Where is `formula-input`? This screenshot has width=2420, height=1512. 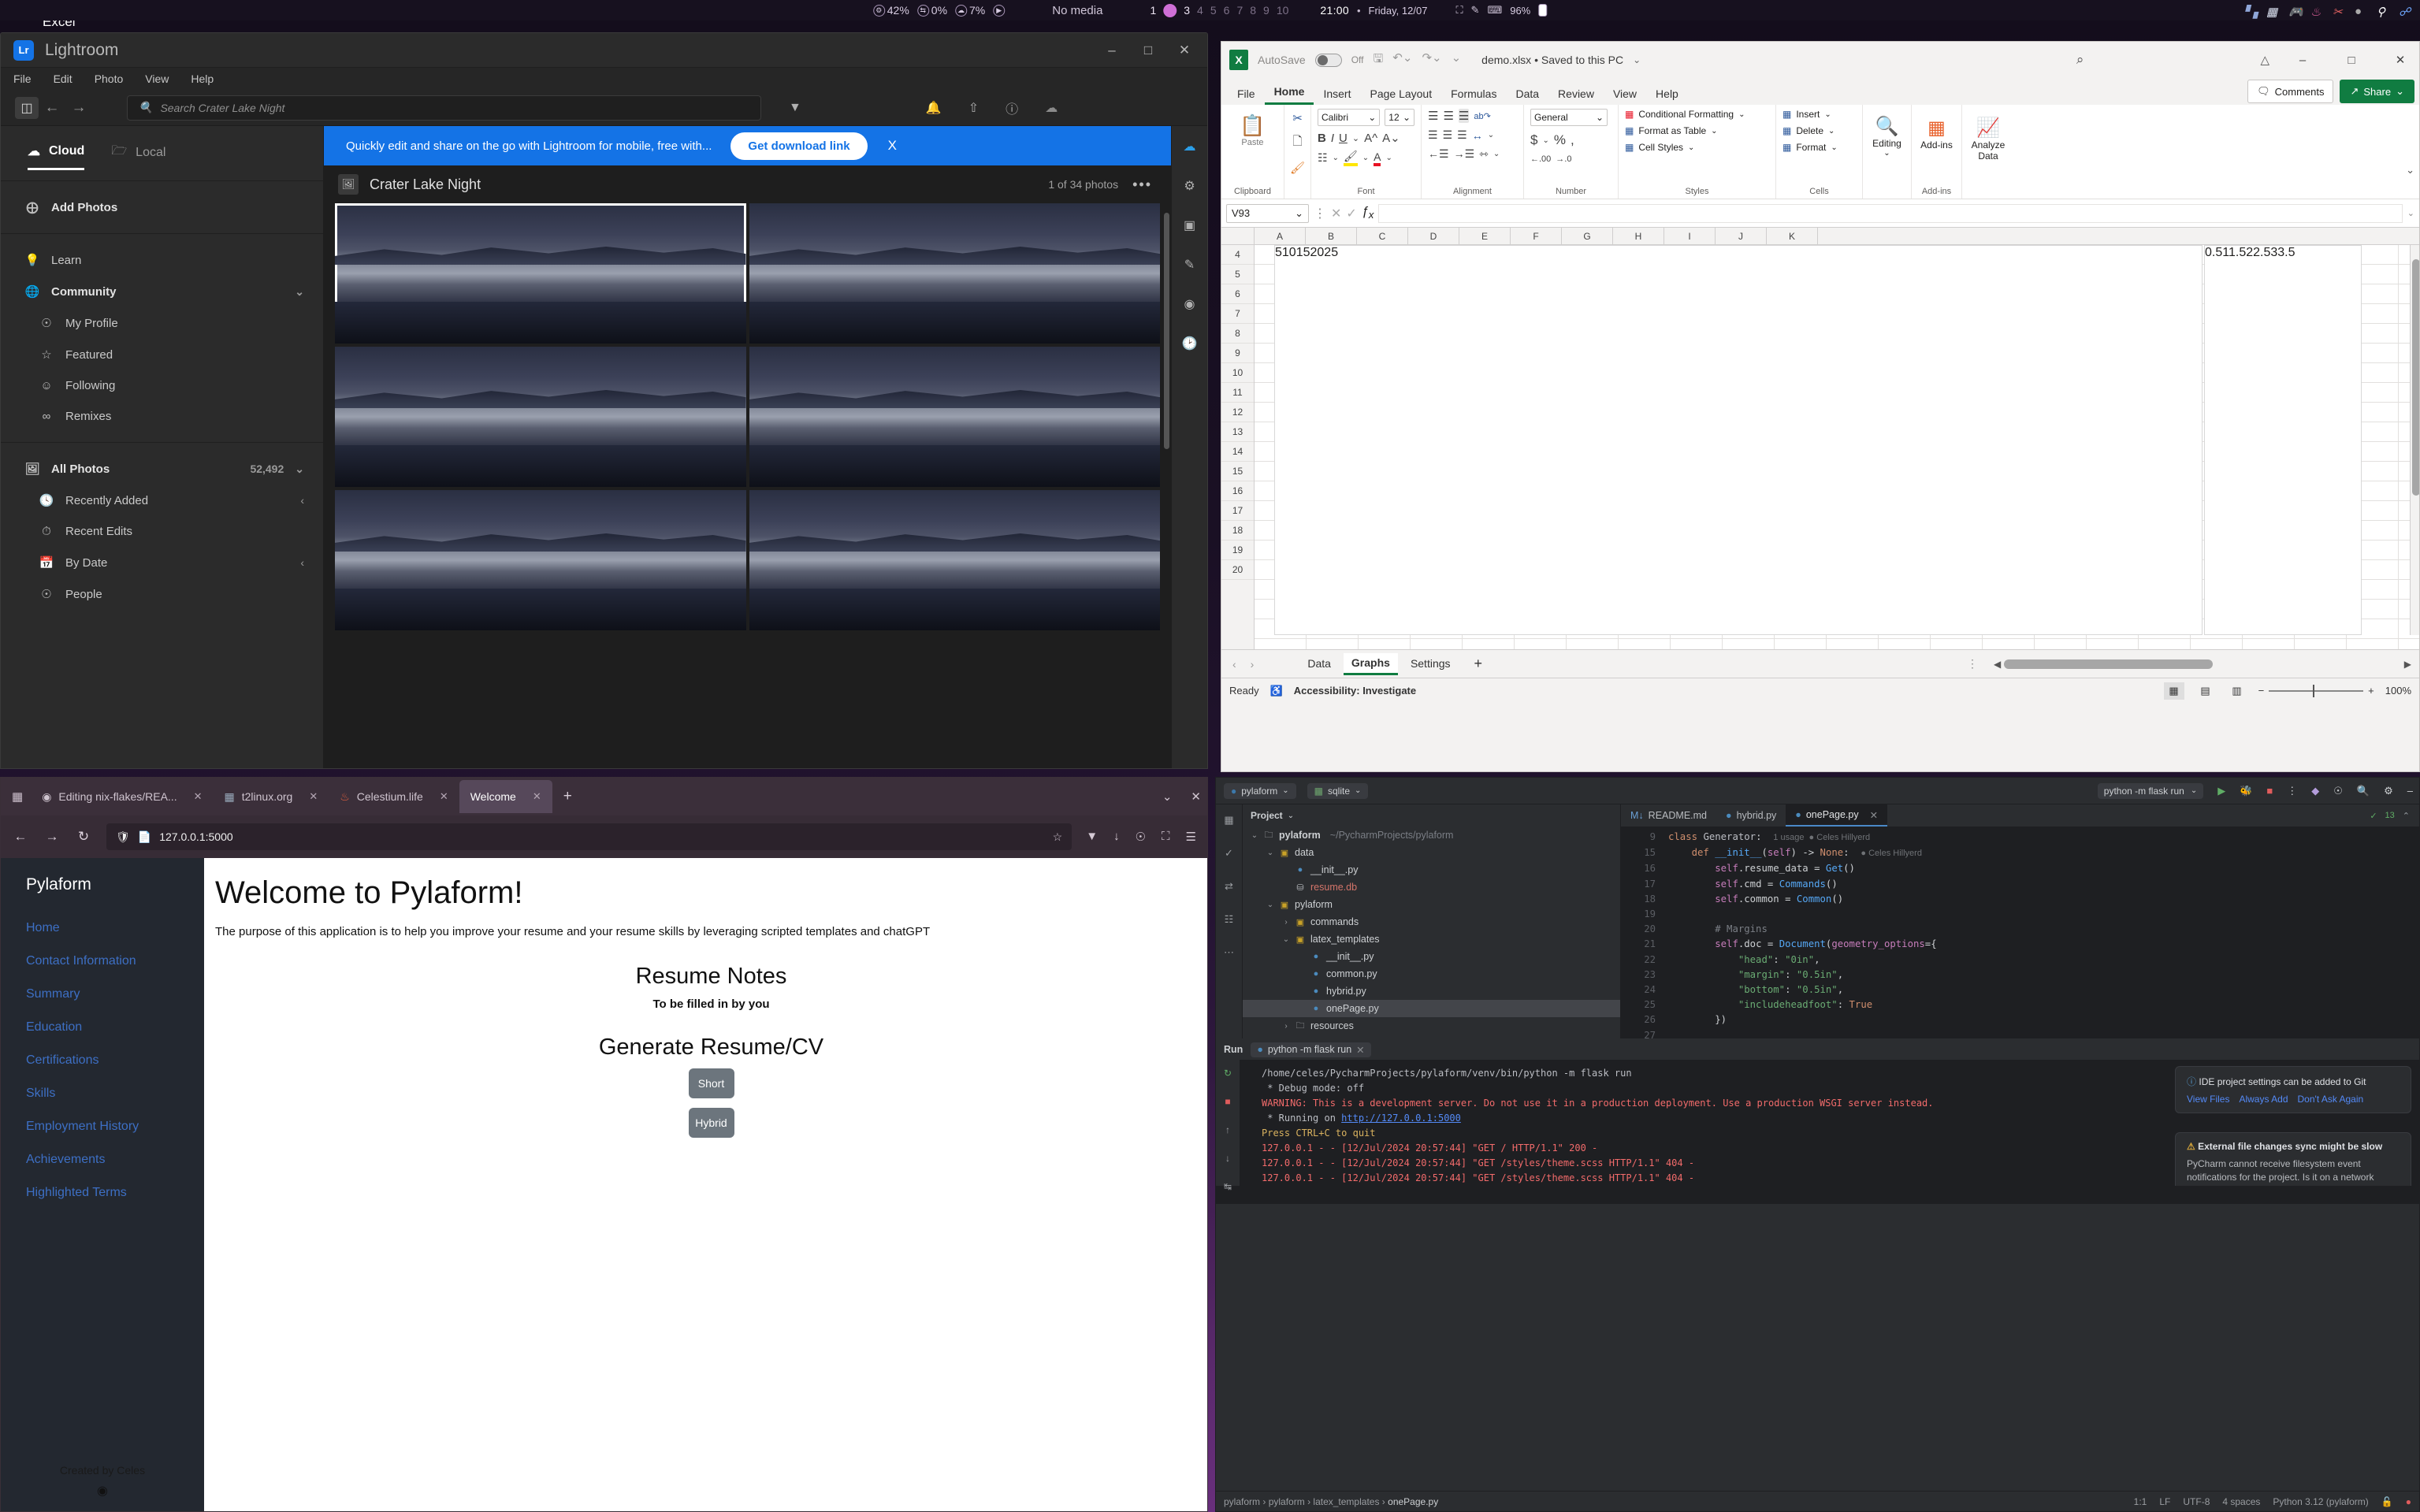
formula-input is located at coordinates (1890, 213).